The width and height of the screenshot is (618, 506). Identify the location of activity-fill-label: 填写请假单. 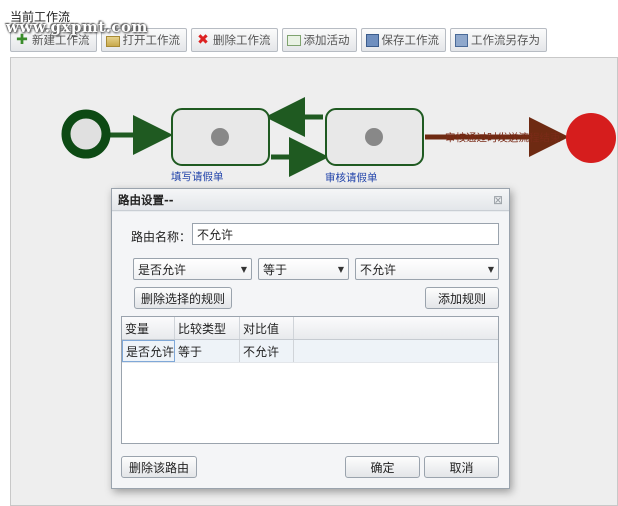
(197, 177).